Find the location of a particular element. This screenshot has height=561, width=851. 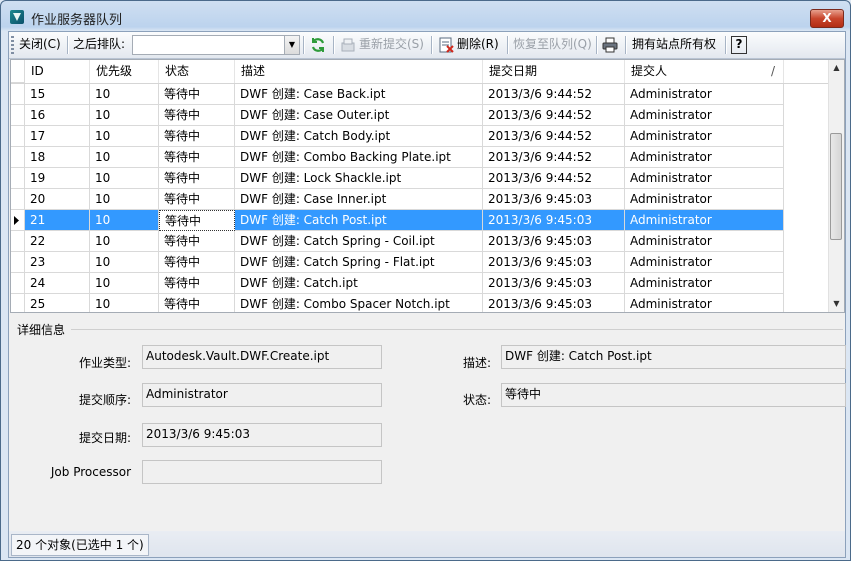

cell-description: DWF 创建: Combo Backing Plate.ipt is located at coordinates (359, 157).